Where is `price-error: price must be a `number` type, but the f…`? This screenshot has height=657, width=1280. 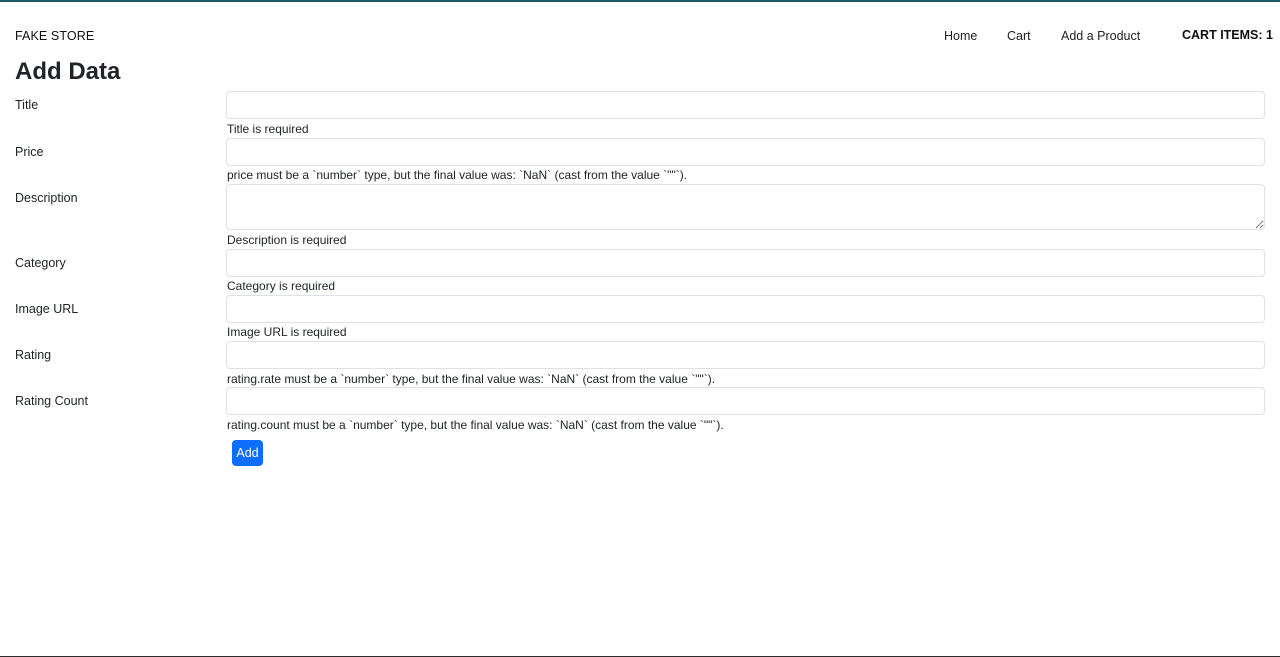
price-error: price must be a `number` type, but the f… is located at coordinates (457, 175).